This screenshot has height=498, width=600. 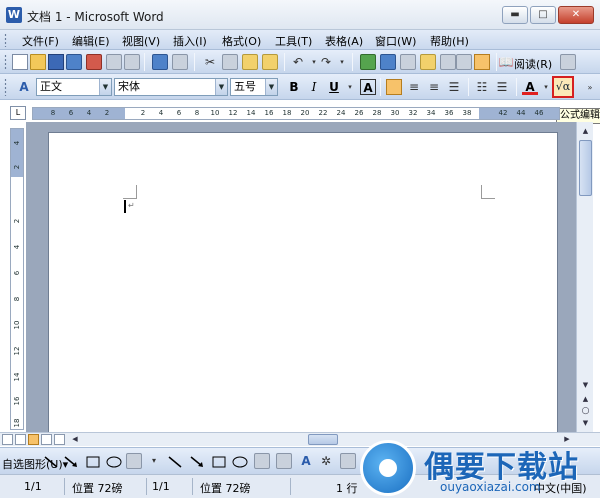 I want to click on paste-icon, so click(x=250, y=62).